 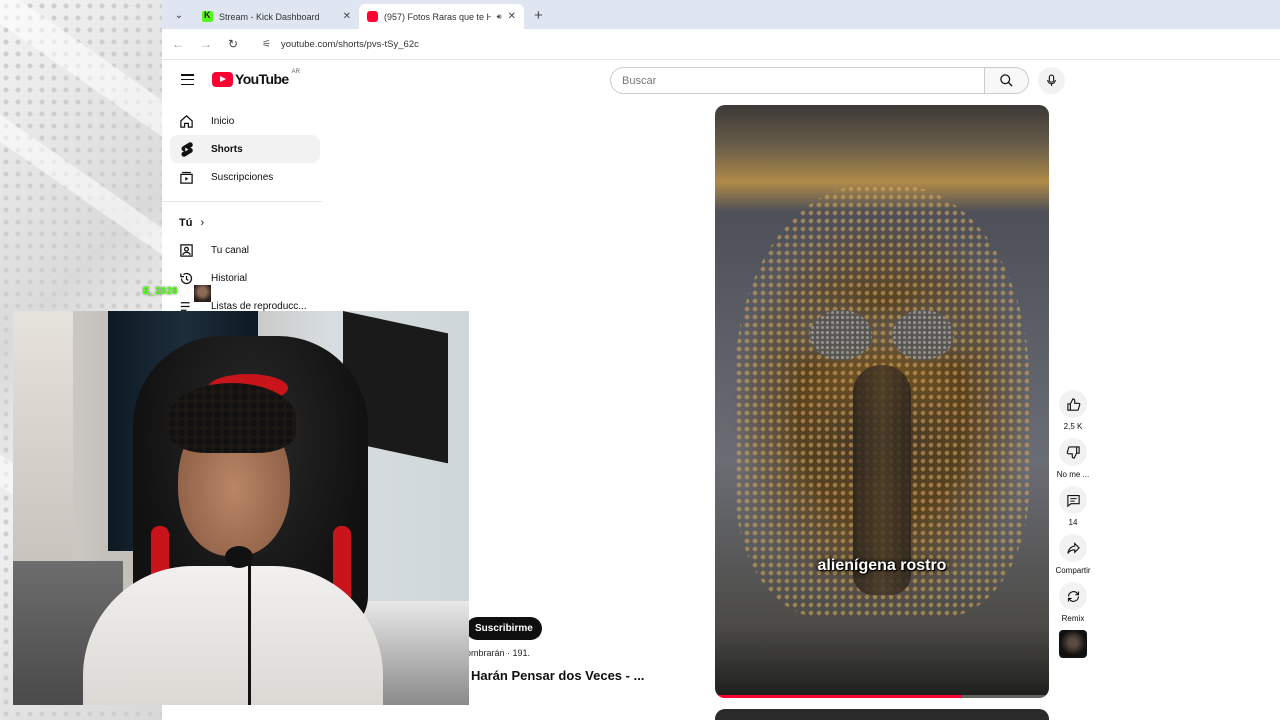 What do you see at coordinates (186, 278) in the screenshot?
I see `history-icon` at bounding box center [186, 278].